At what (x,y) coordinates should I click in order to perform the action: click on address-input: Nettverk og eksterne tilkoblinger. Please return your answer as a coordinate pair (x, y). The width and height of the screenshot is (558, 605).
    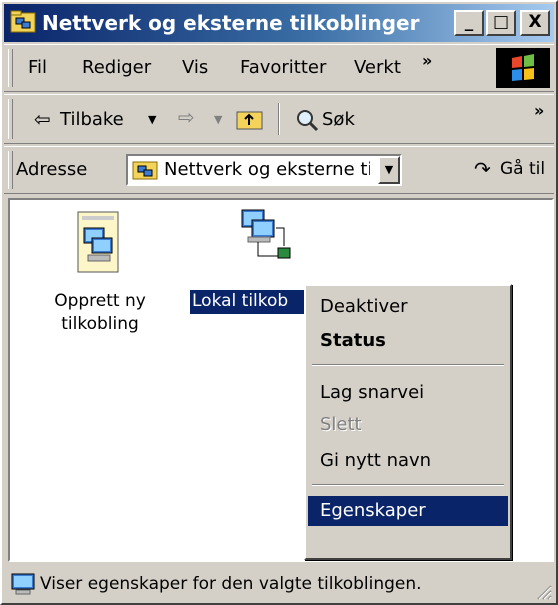
    Looking at the image, I should click on (267, 169).